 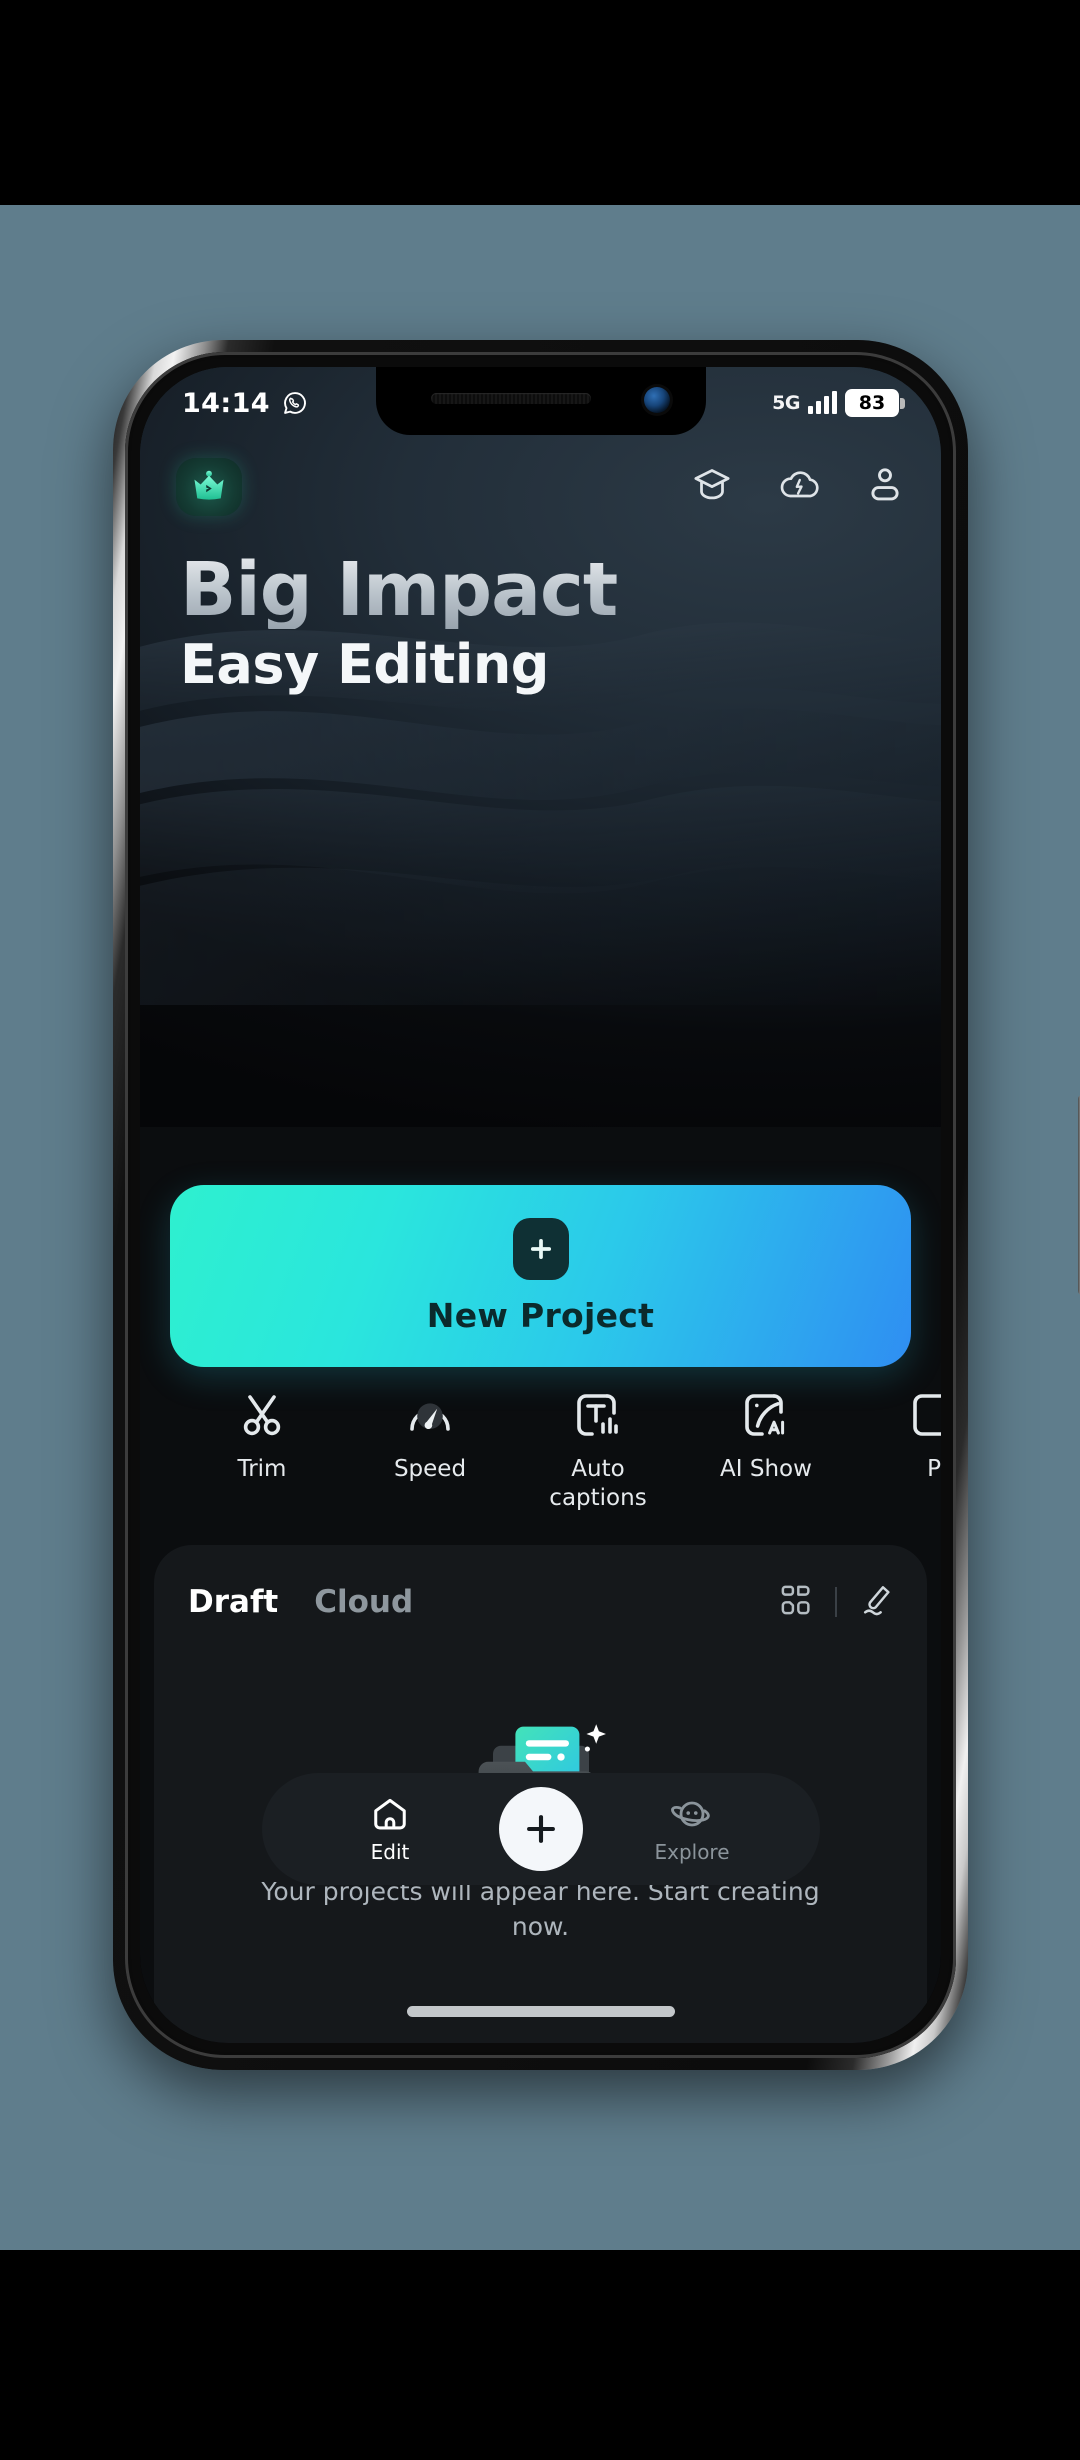 What do you see at coordinates (390, 1813) in the screenshot?
I see `home-icon` at bounding box center [390, 1813].